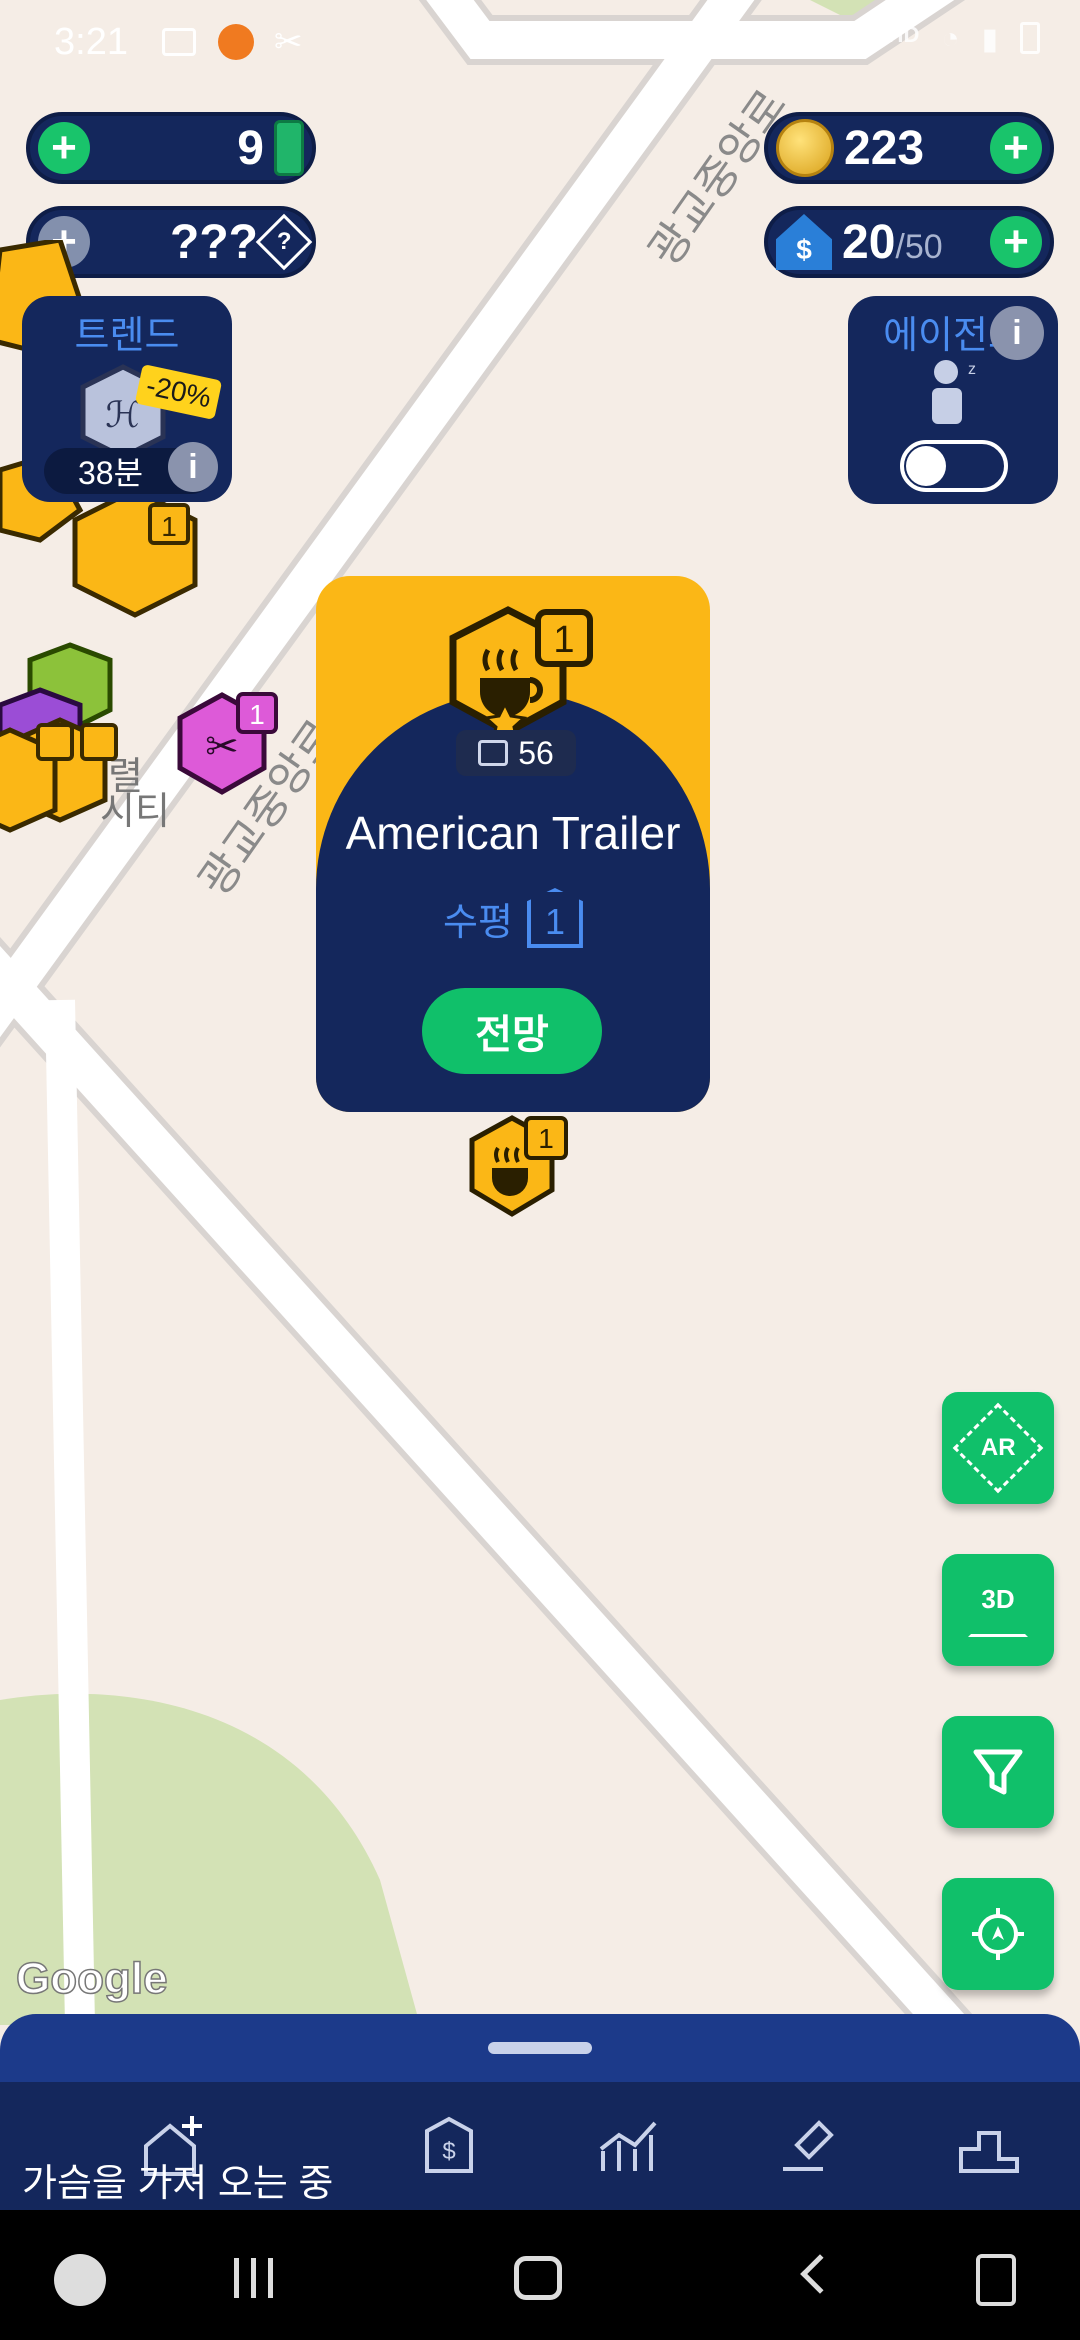 This screenshot has height=2340, width=1080. I want to click on ar-icon: AR, so click(998, 1448).